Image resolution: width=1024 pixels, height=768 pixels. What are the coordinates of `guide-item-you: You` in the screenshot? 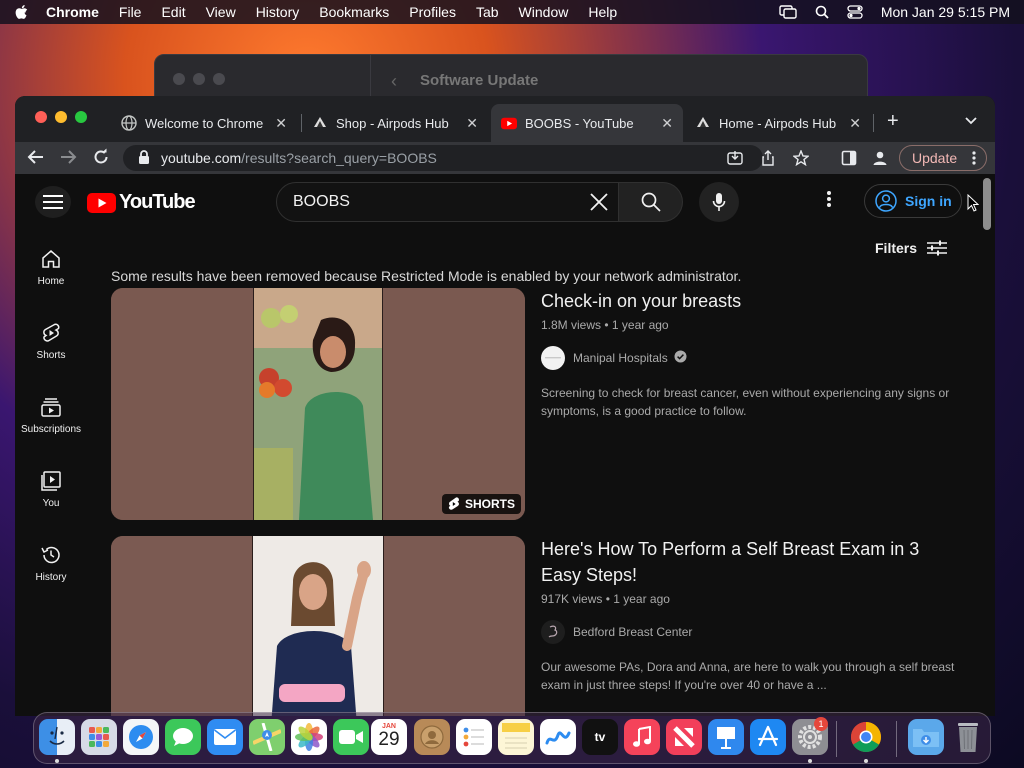 It's located at (51, 489).